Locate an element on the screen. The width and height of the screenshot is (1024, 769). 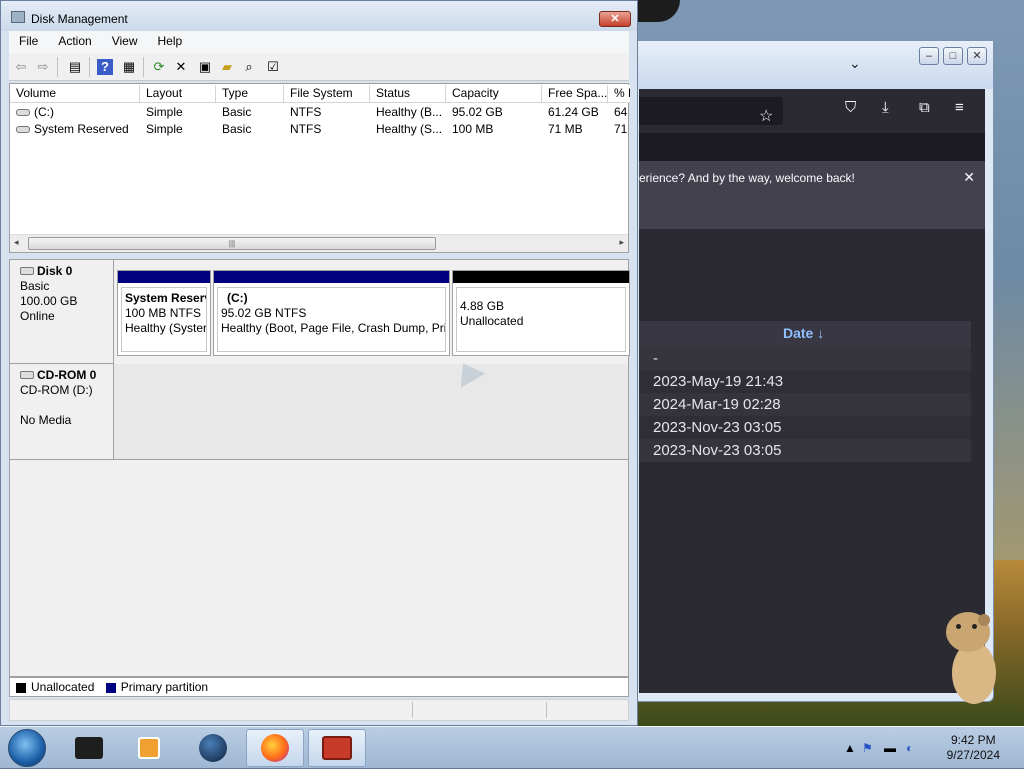
start-button is located at coordinates (27, 748).